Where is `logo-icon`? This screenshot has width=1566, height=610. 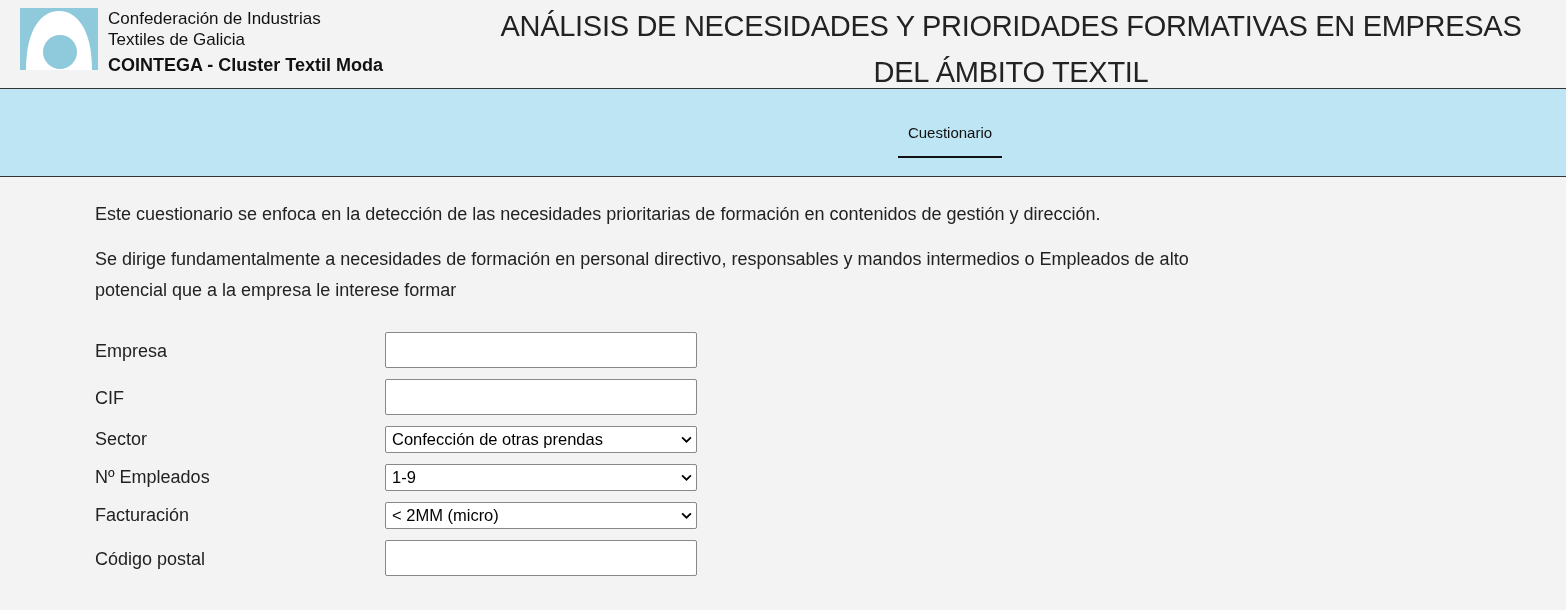
logo-icon is located at coordinates (59, 39).